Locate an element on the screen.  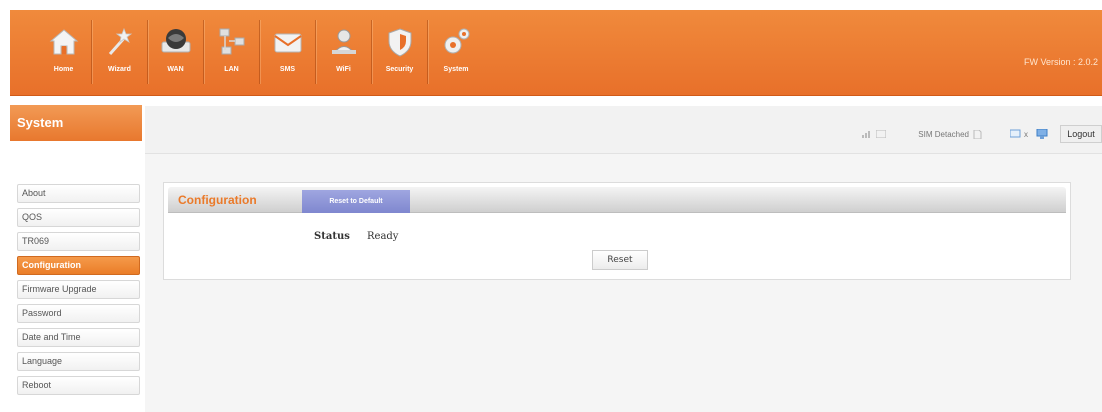
envelope-icon is located at coordinates (288, 43).